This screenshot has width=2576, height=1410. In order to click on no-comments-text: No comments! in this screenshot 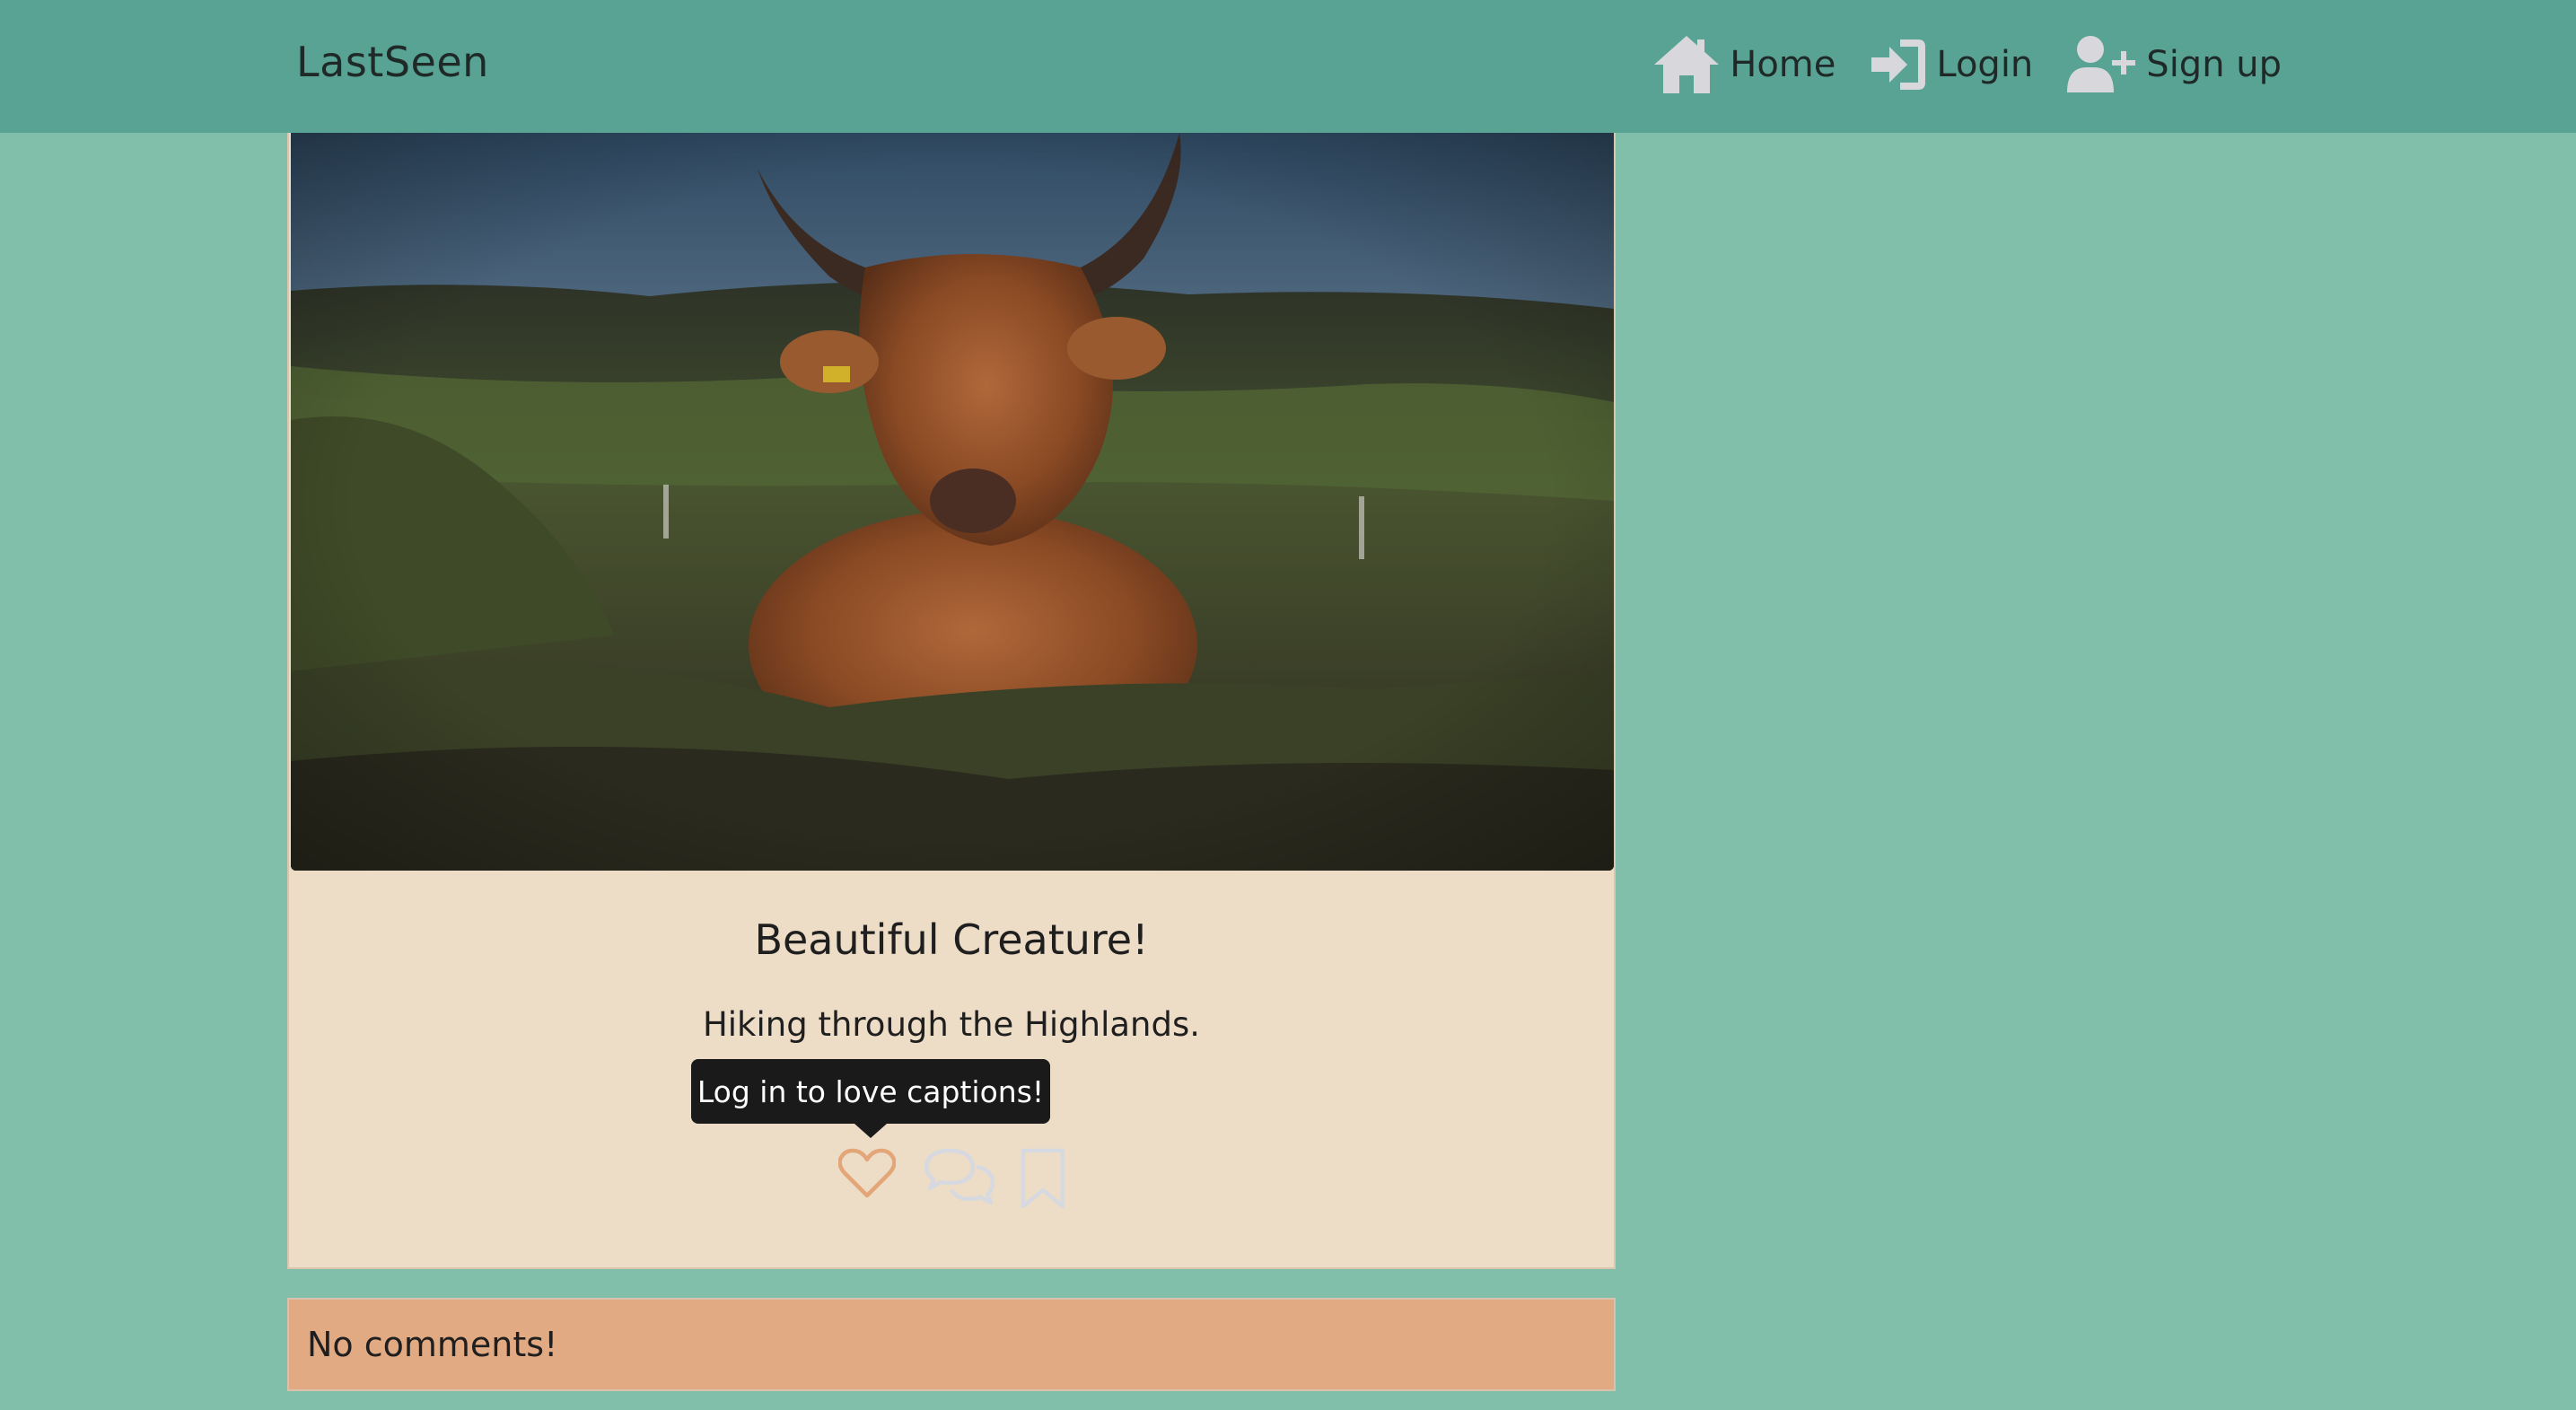, I will do `click(432, 1344)`.